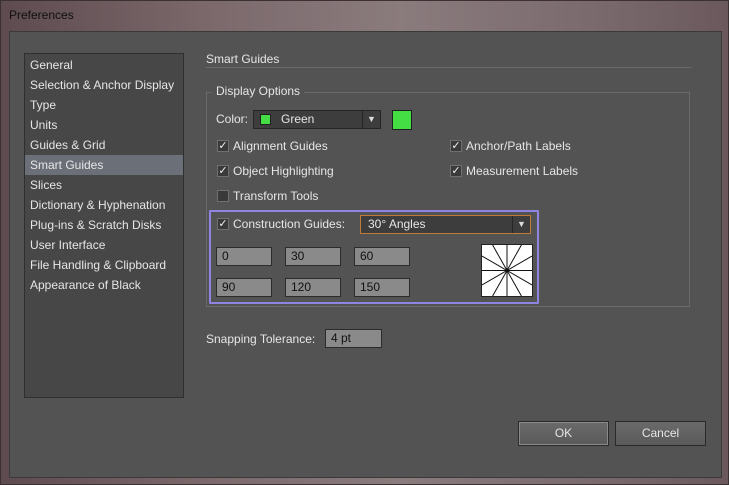 This screenshot has width=729, height=485. What do you see at coordinates (397, 224) in the screenshot?
I see `construction-guides-value: 30° Angles` at bounding box center [397, 224].